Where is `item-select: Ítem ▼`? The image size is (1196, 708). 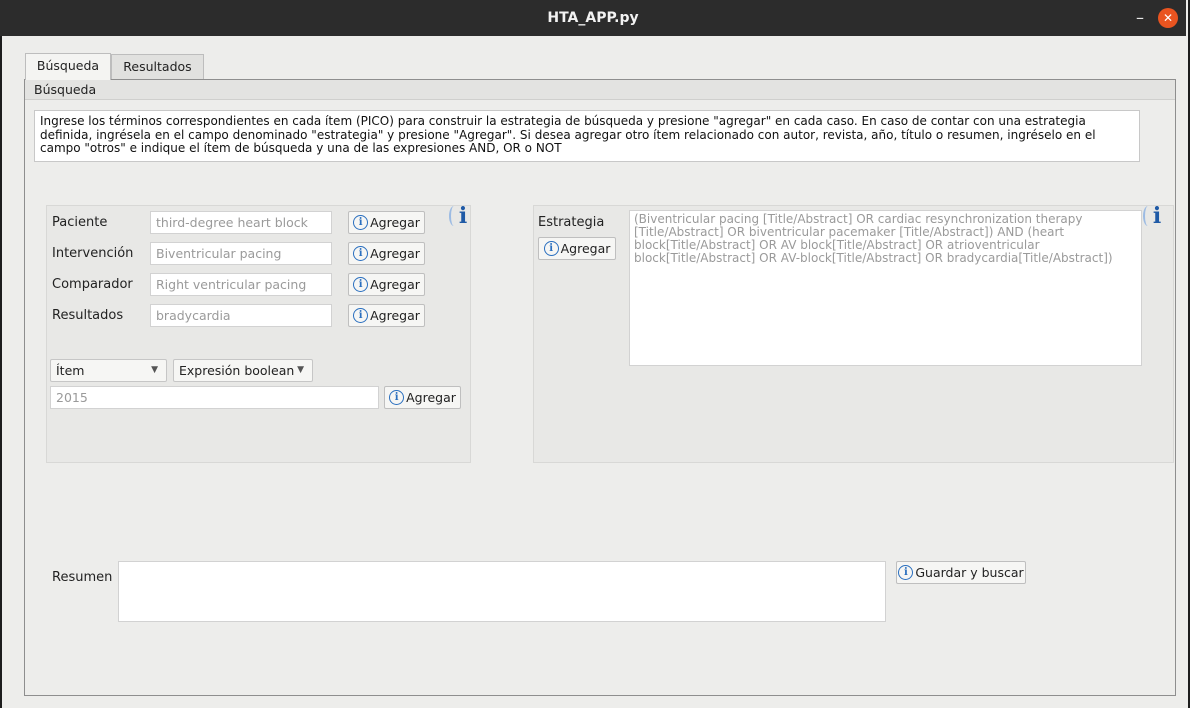 item-select: Ítem ▼ is located at coordinates (108, 370).